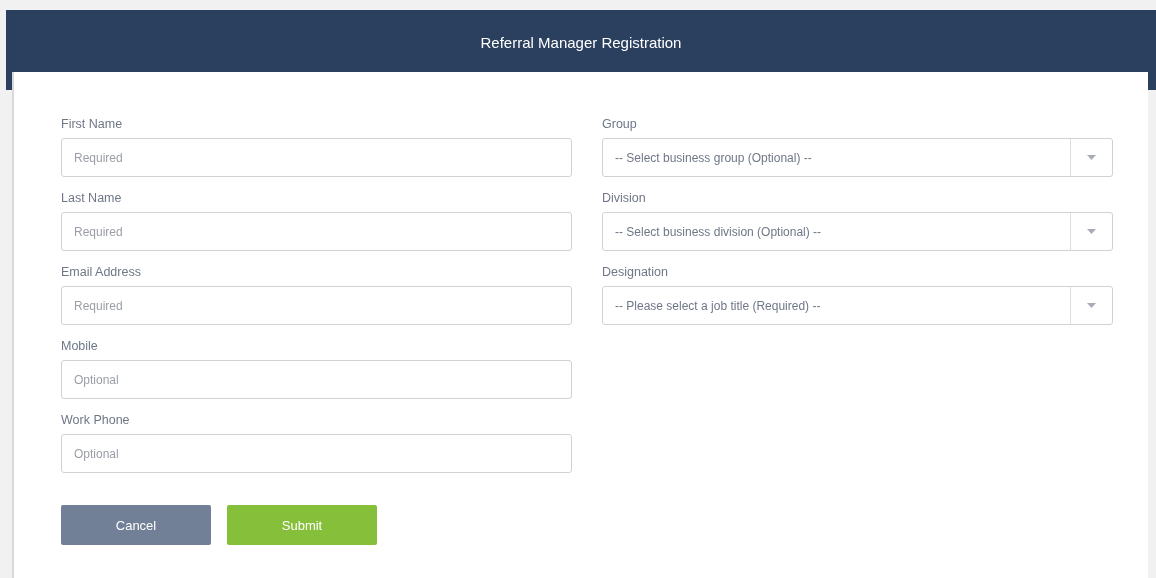 The image size is (1156, 578). Describe the element at coordinates (92, 124) in the screenshot. I see `field-label: First Name` at that location.